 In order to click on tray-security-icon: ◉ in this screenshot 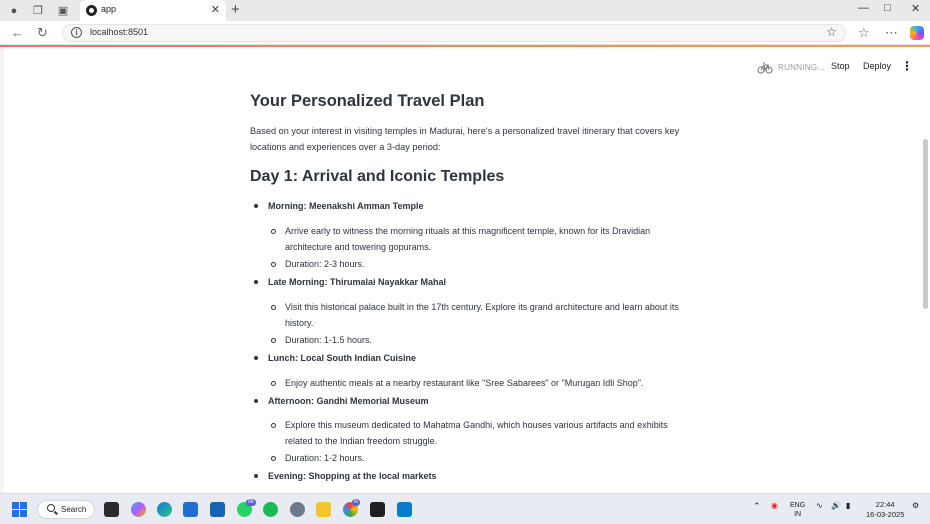, I will do `click(774, 505)`.